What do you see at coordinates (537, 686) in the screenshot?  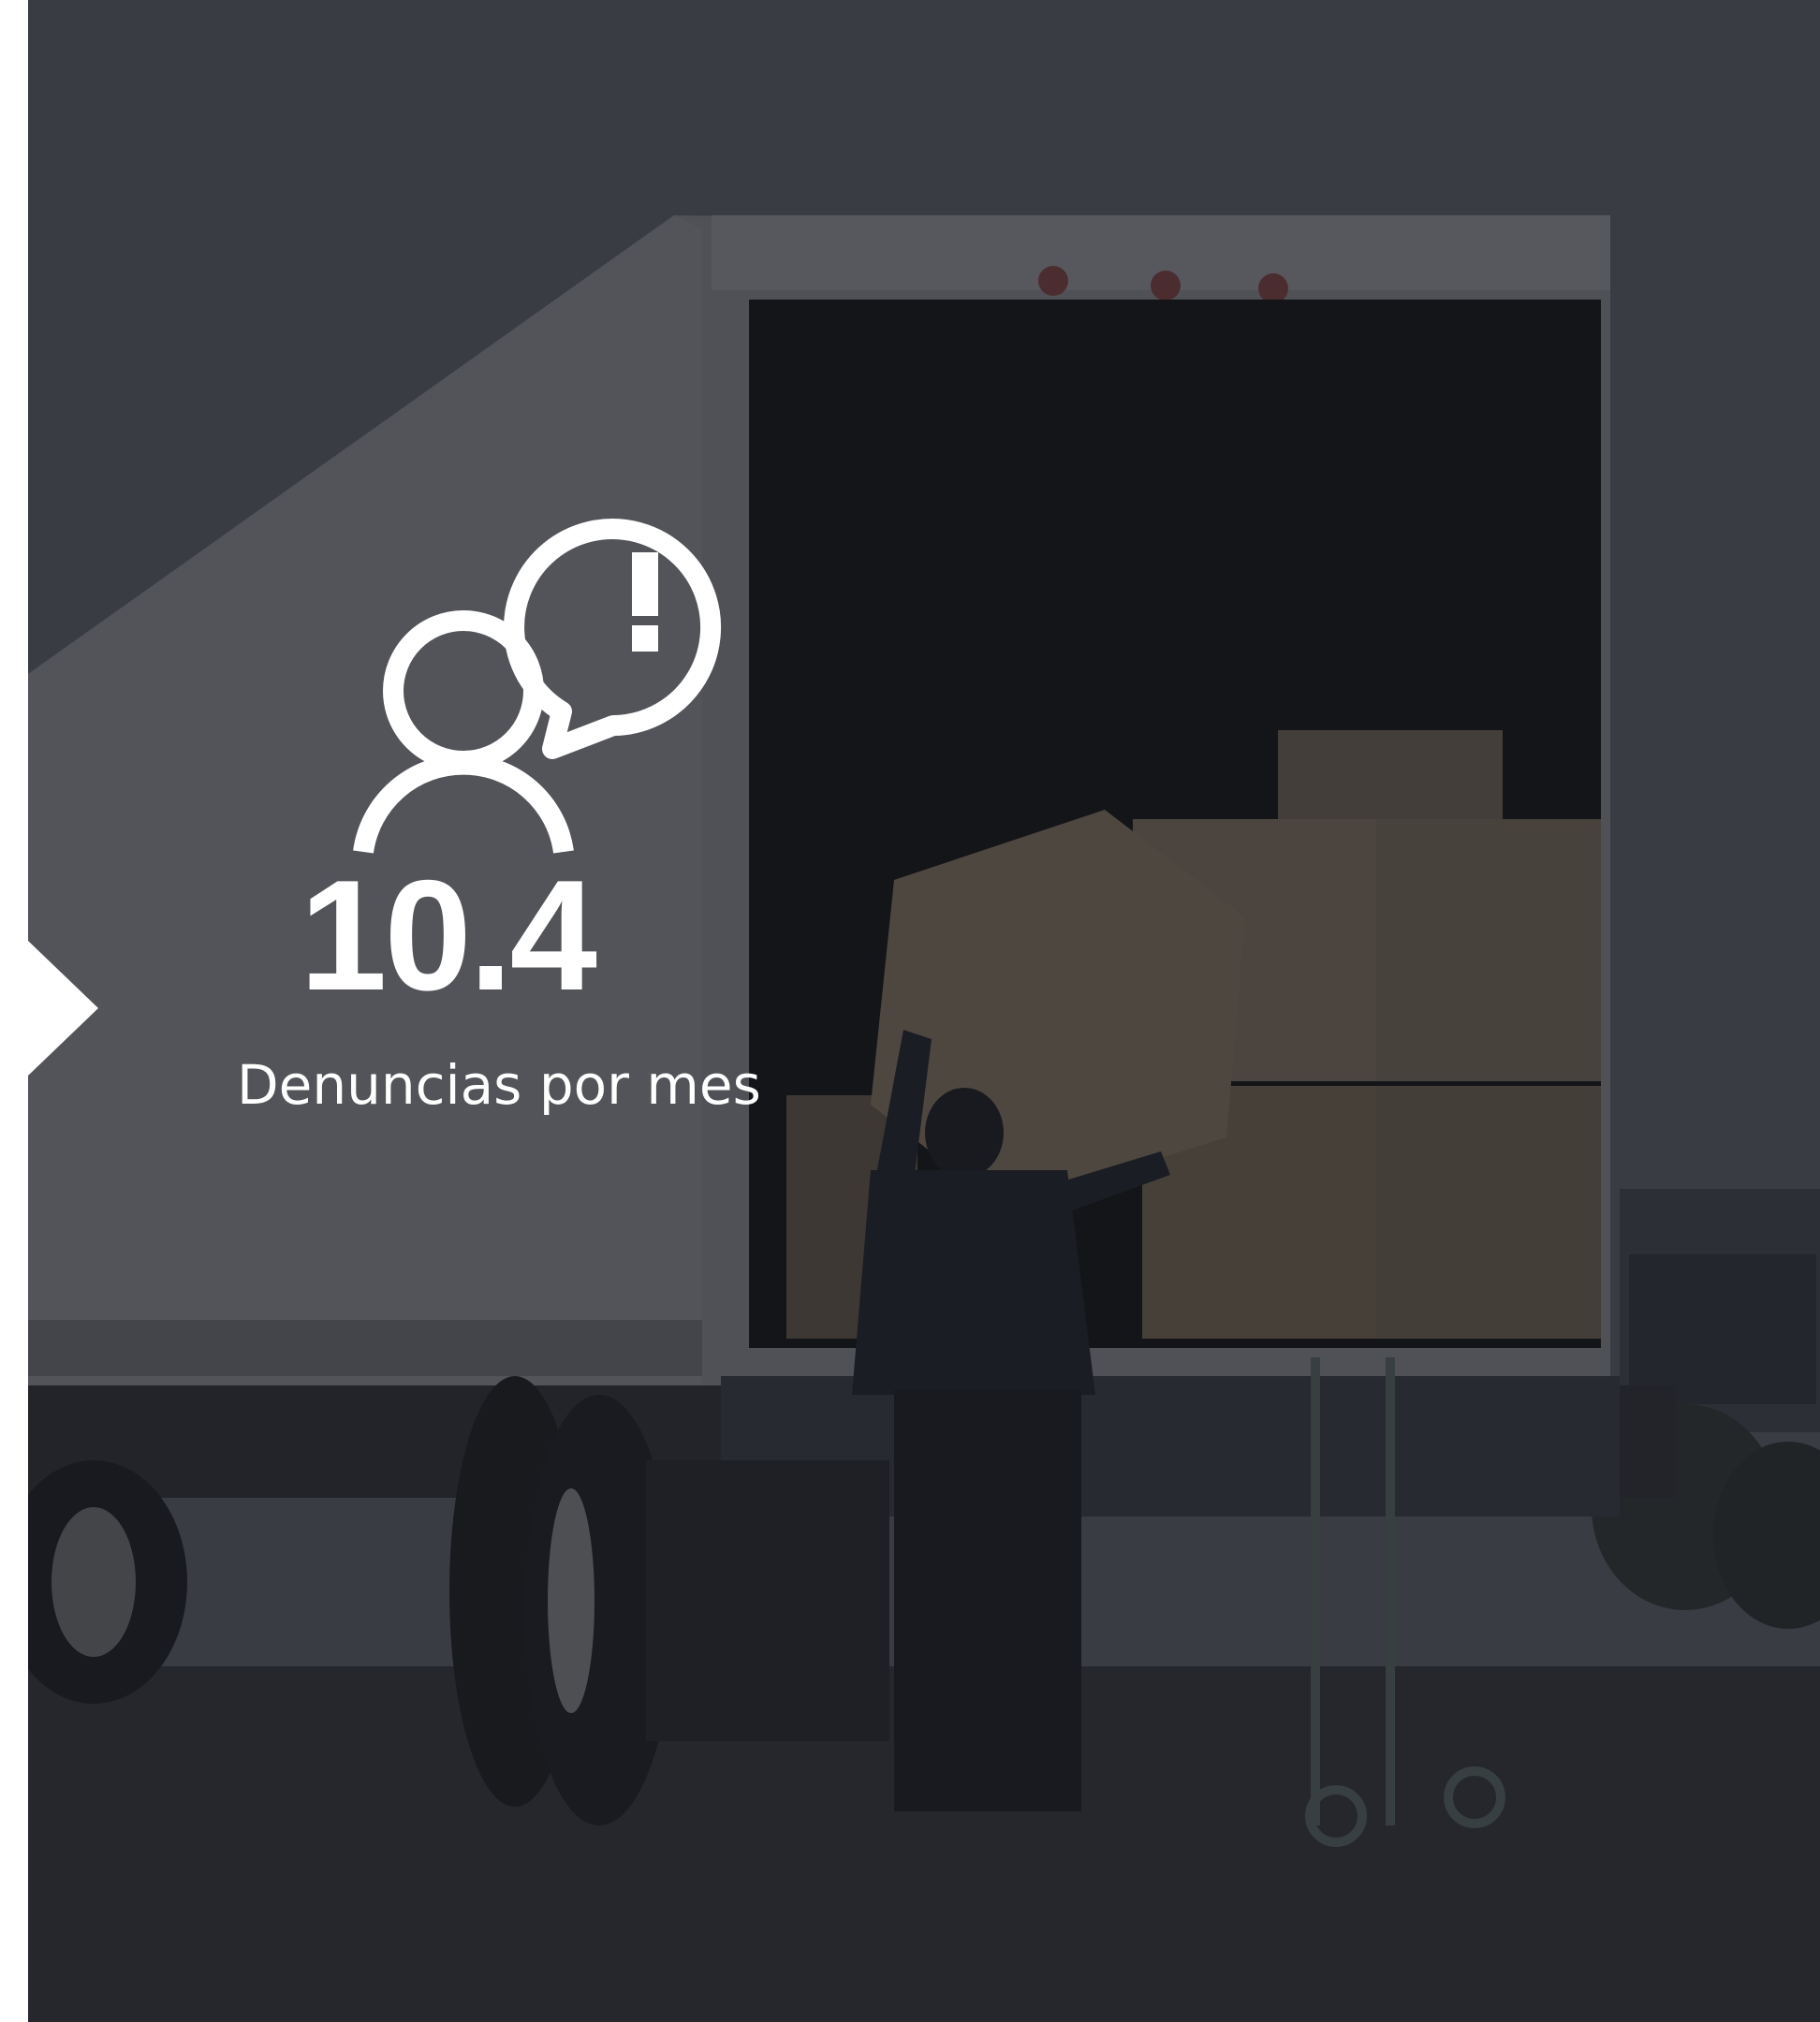 I see `user-report-alert-icon` at bounding box center [537, 686].